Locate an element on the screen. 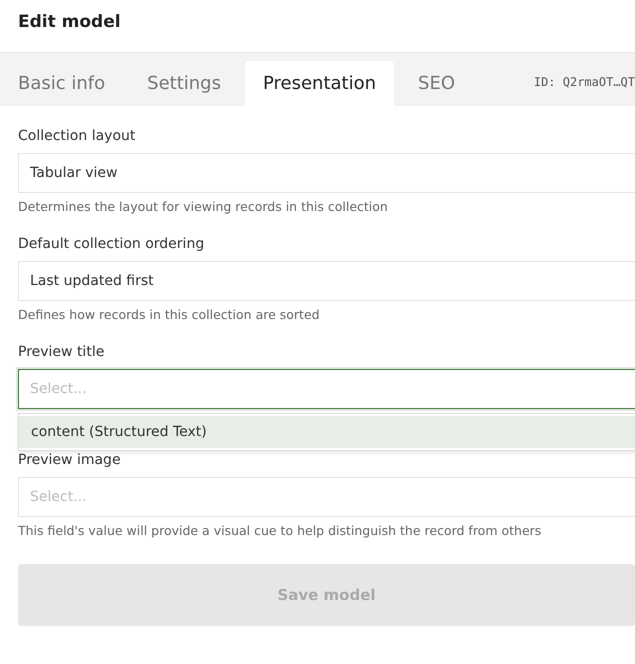 The height and width of the screenshot is (664, 635). tab: Settings is located at coordinates (184, 83).